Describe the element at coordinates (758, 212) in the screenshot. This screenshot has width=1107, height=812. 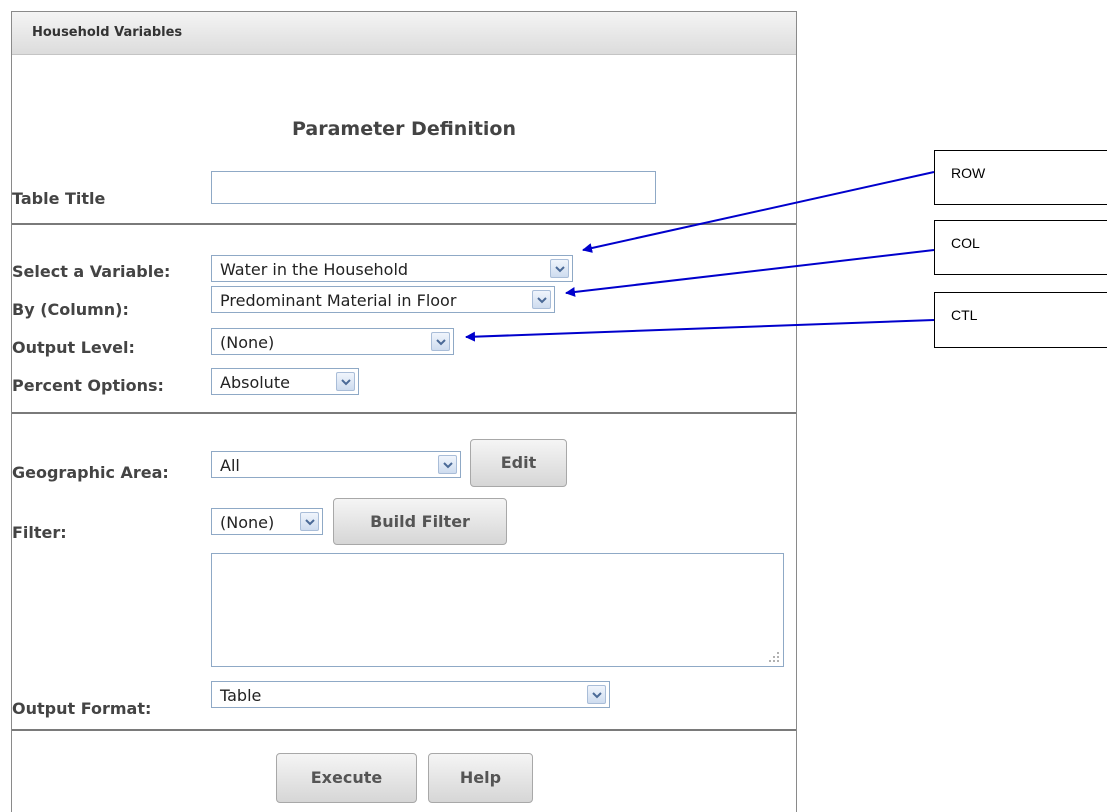
I see `row-arrow` at that location.